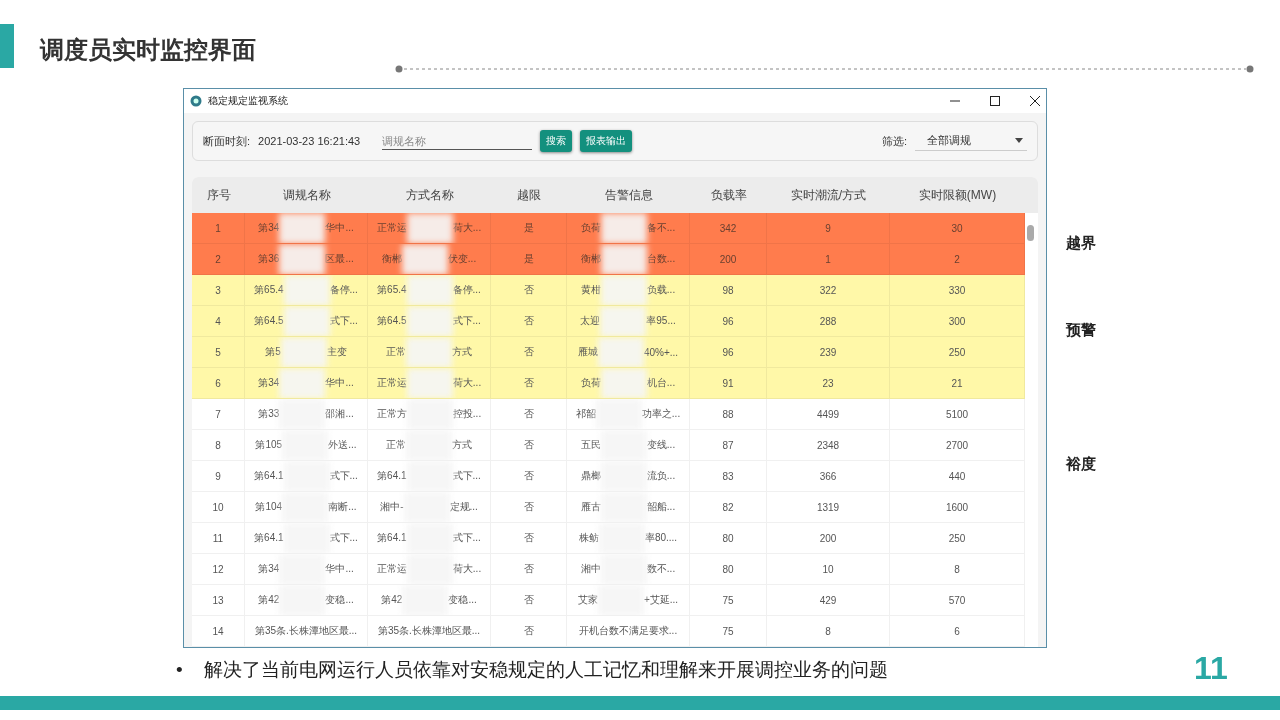  I want to click on table-row: 2 第36 区最... 衡郴 伏变... 是 衡郴 台数... 200 1 2, so click(608, 259).